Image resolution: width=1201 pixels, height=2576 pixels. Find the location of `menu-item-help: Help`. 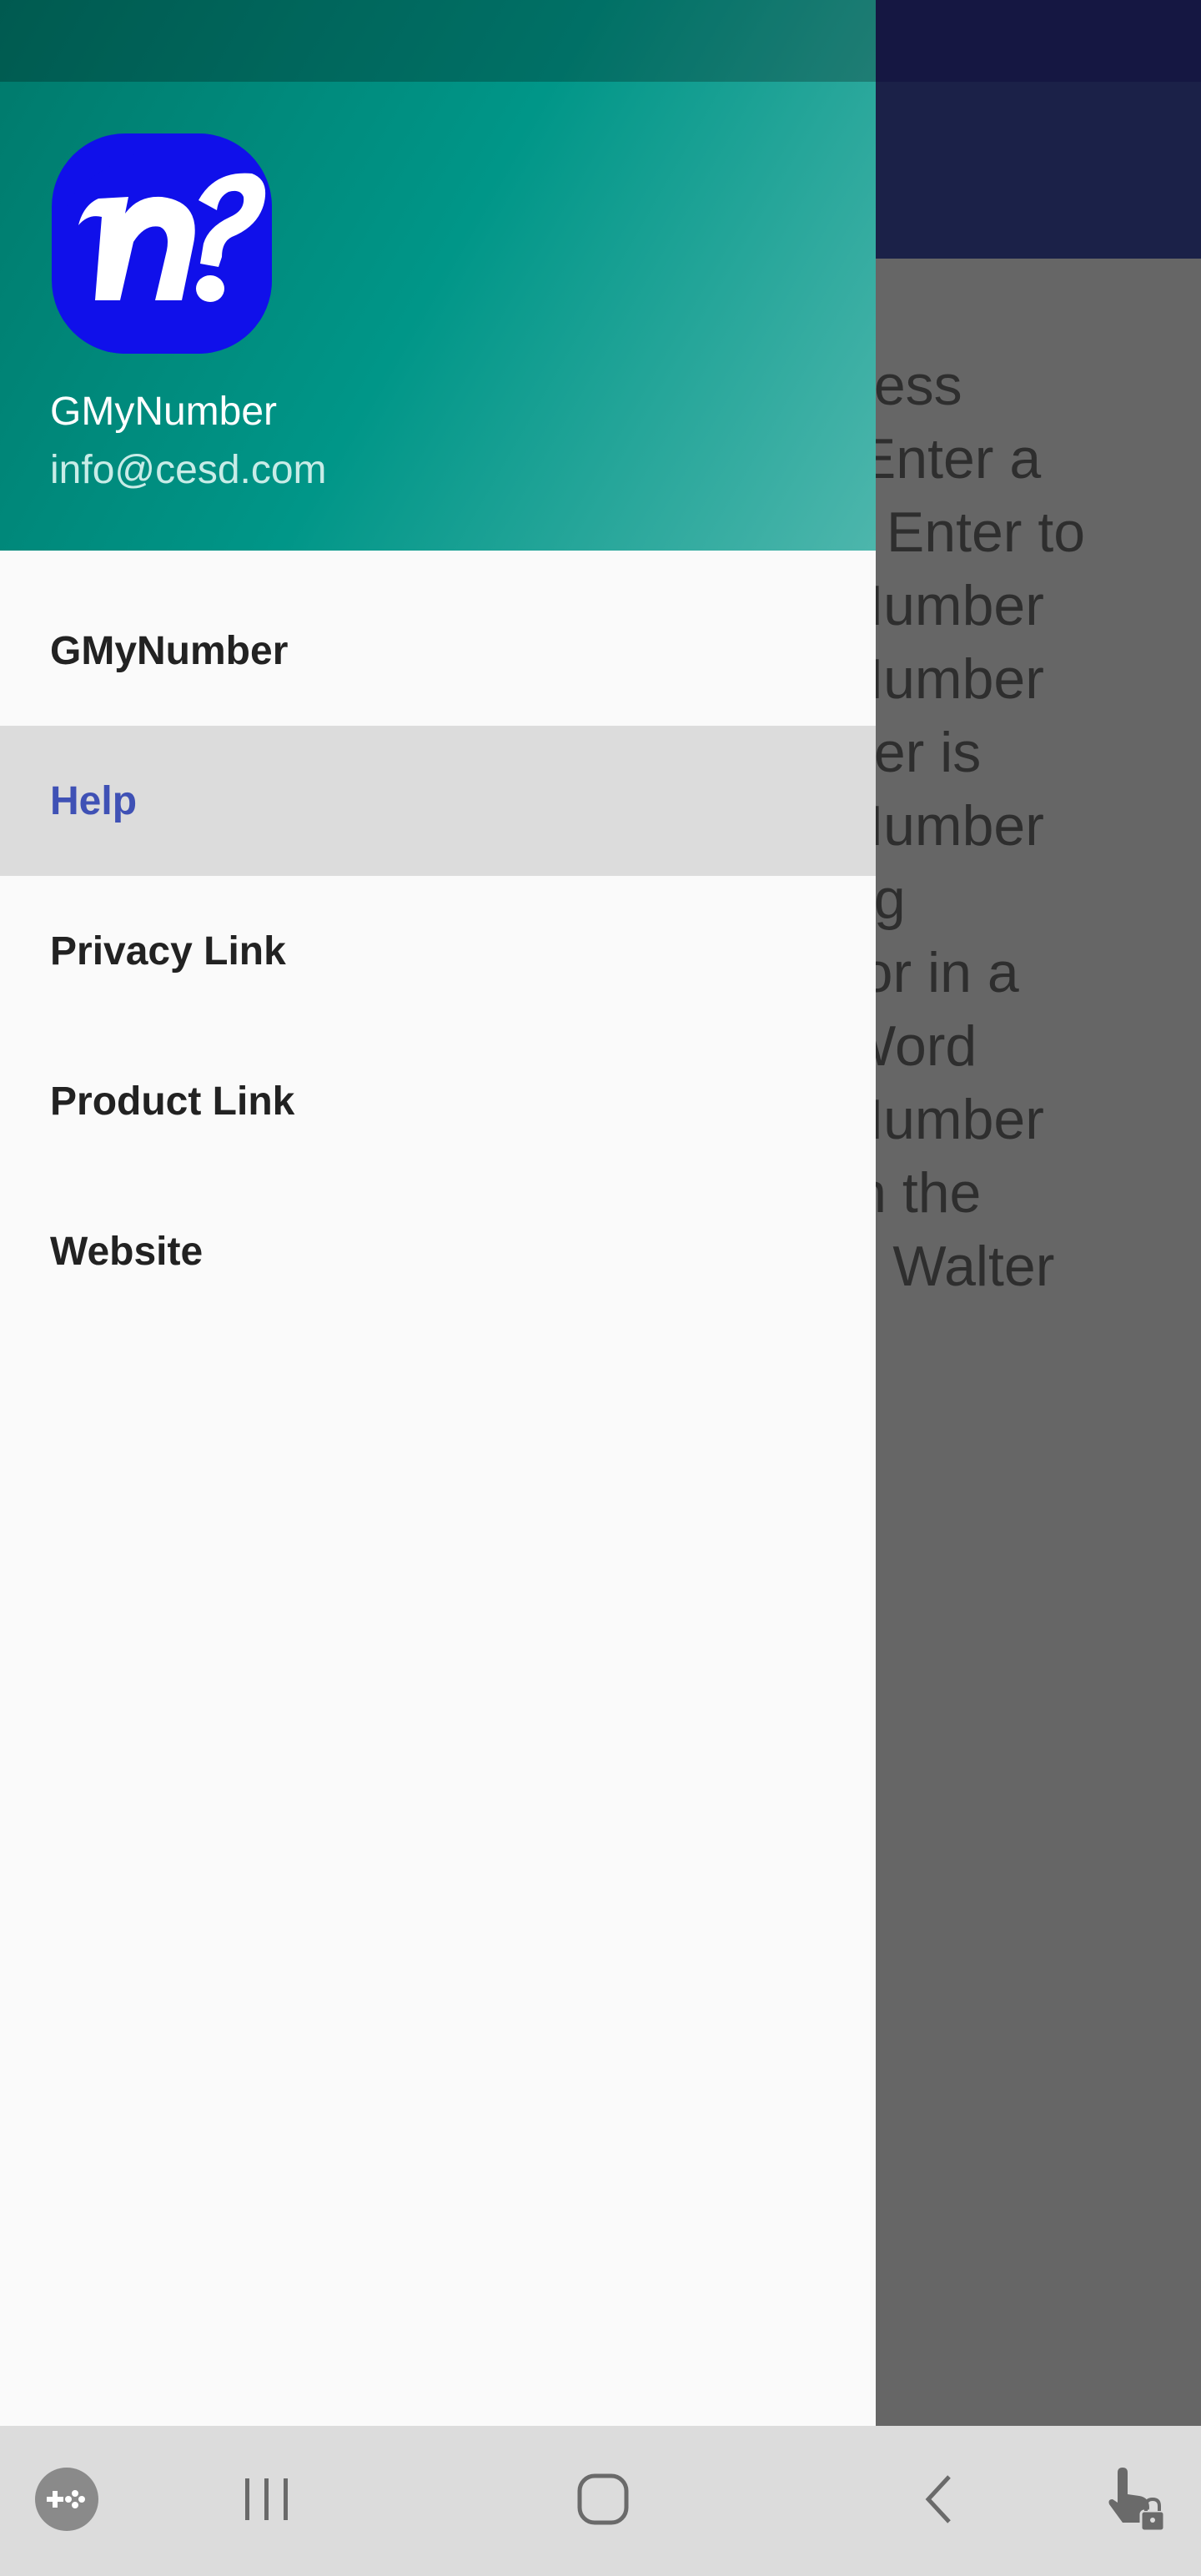

menu-item-help: Help is located at coordinates (438, 801).